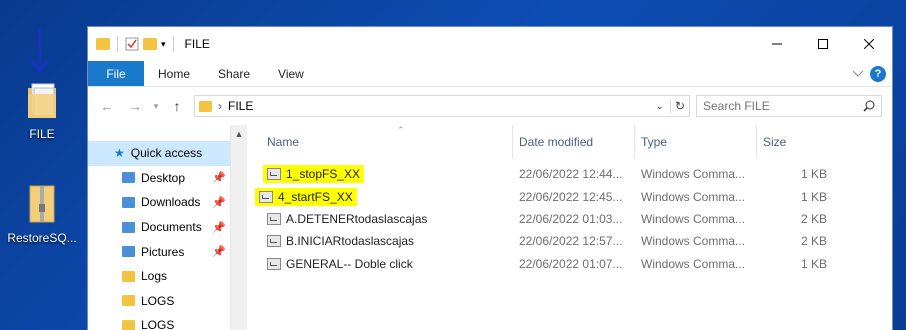 Image resolution: width=906 pixels, height=330 pixels. I want to click on sidebar-item-label: Downloads, so click(171, 202).